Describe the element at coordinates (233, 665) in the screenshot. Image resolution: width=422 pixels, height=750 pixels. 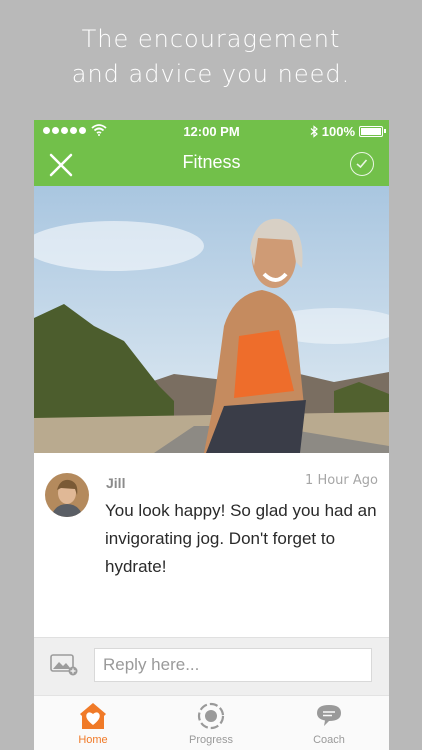
I see `reply-input` at that location.